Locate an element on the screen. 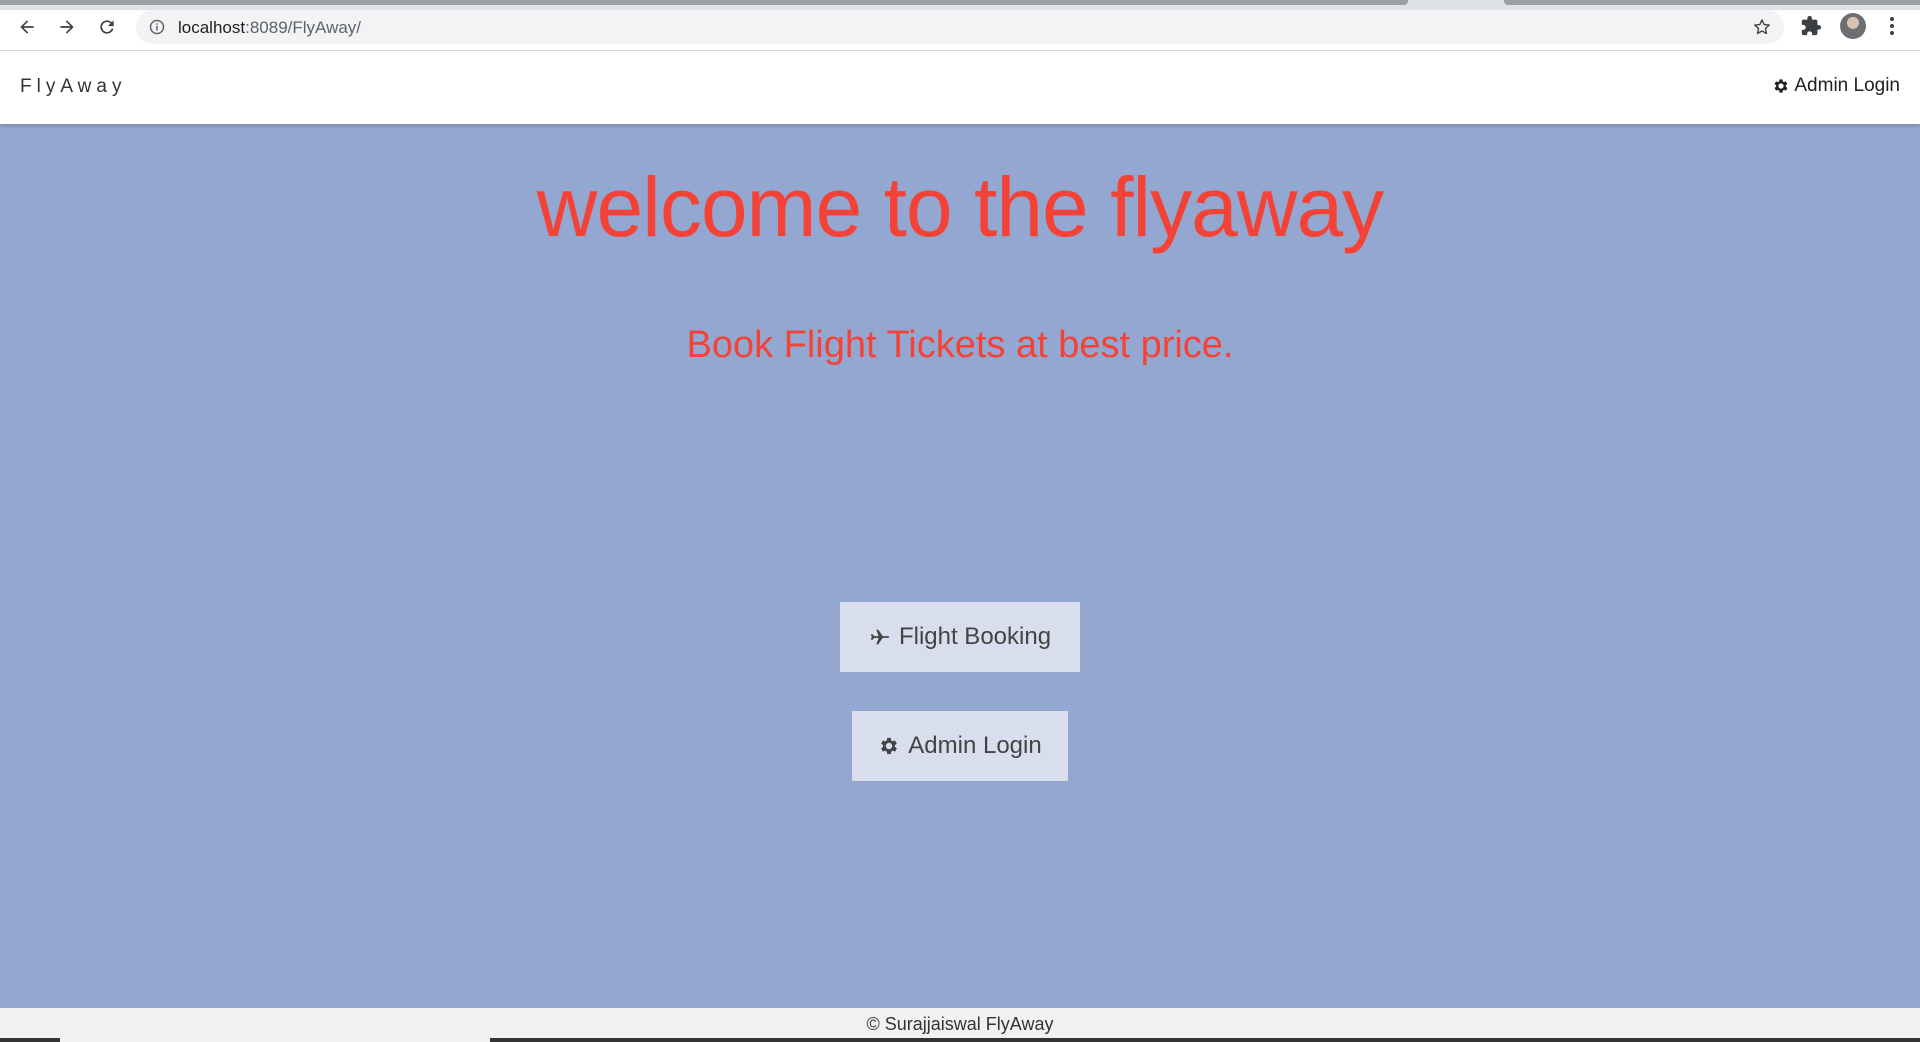 The height and width of the screenshot is (1042, 1920). forward-button is located at coordinates (67, 27).